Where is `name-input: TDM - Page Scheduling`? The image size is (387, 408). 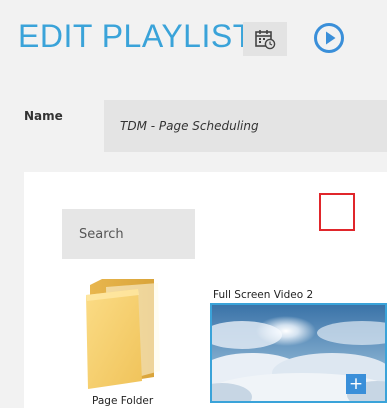
name-input: TDM - Page Scheduling is located at coordinates (245, 126).